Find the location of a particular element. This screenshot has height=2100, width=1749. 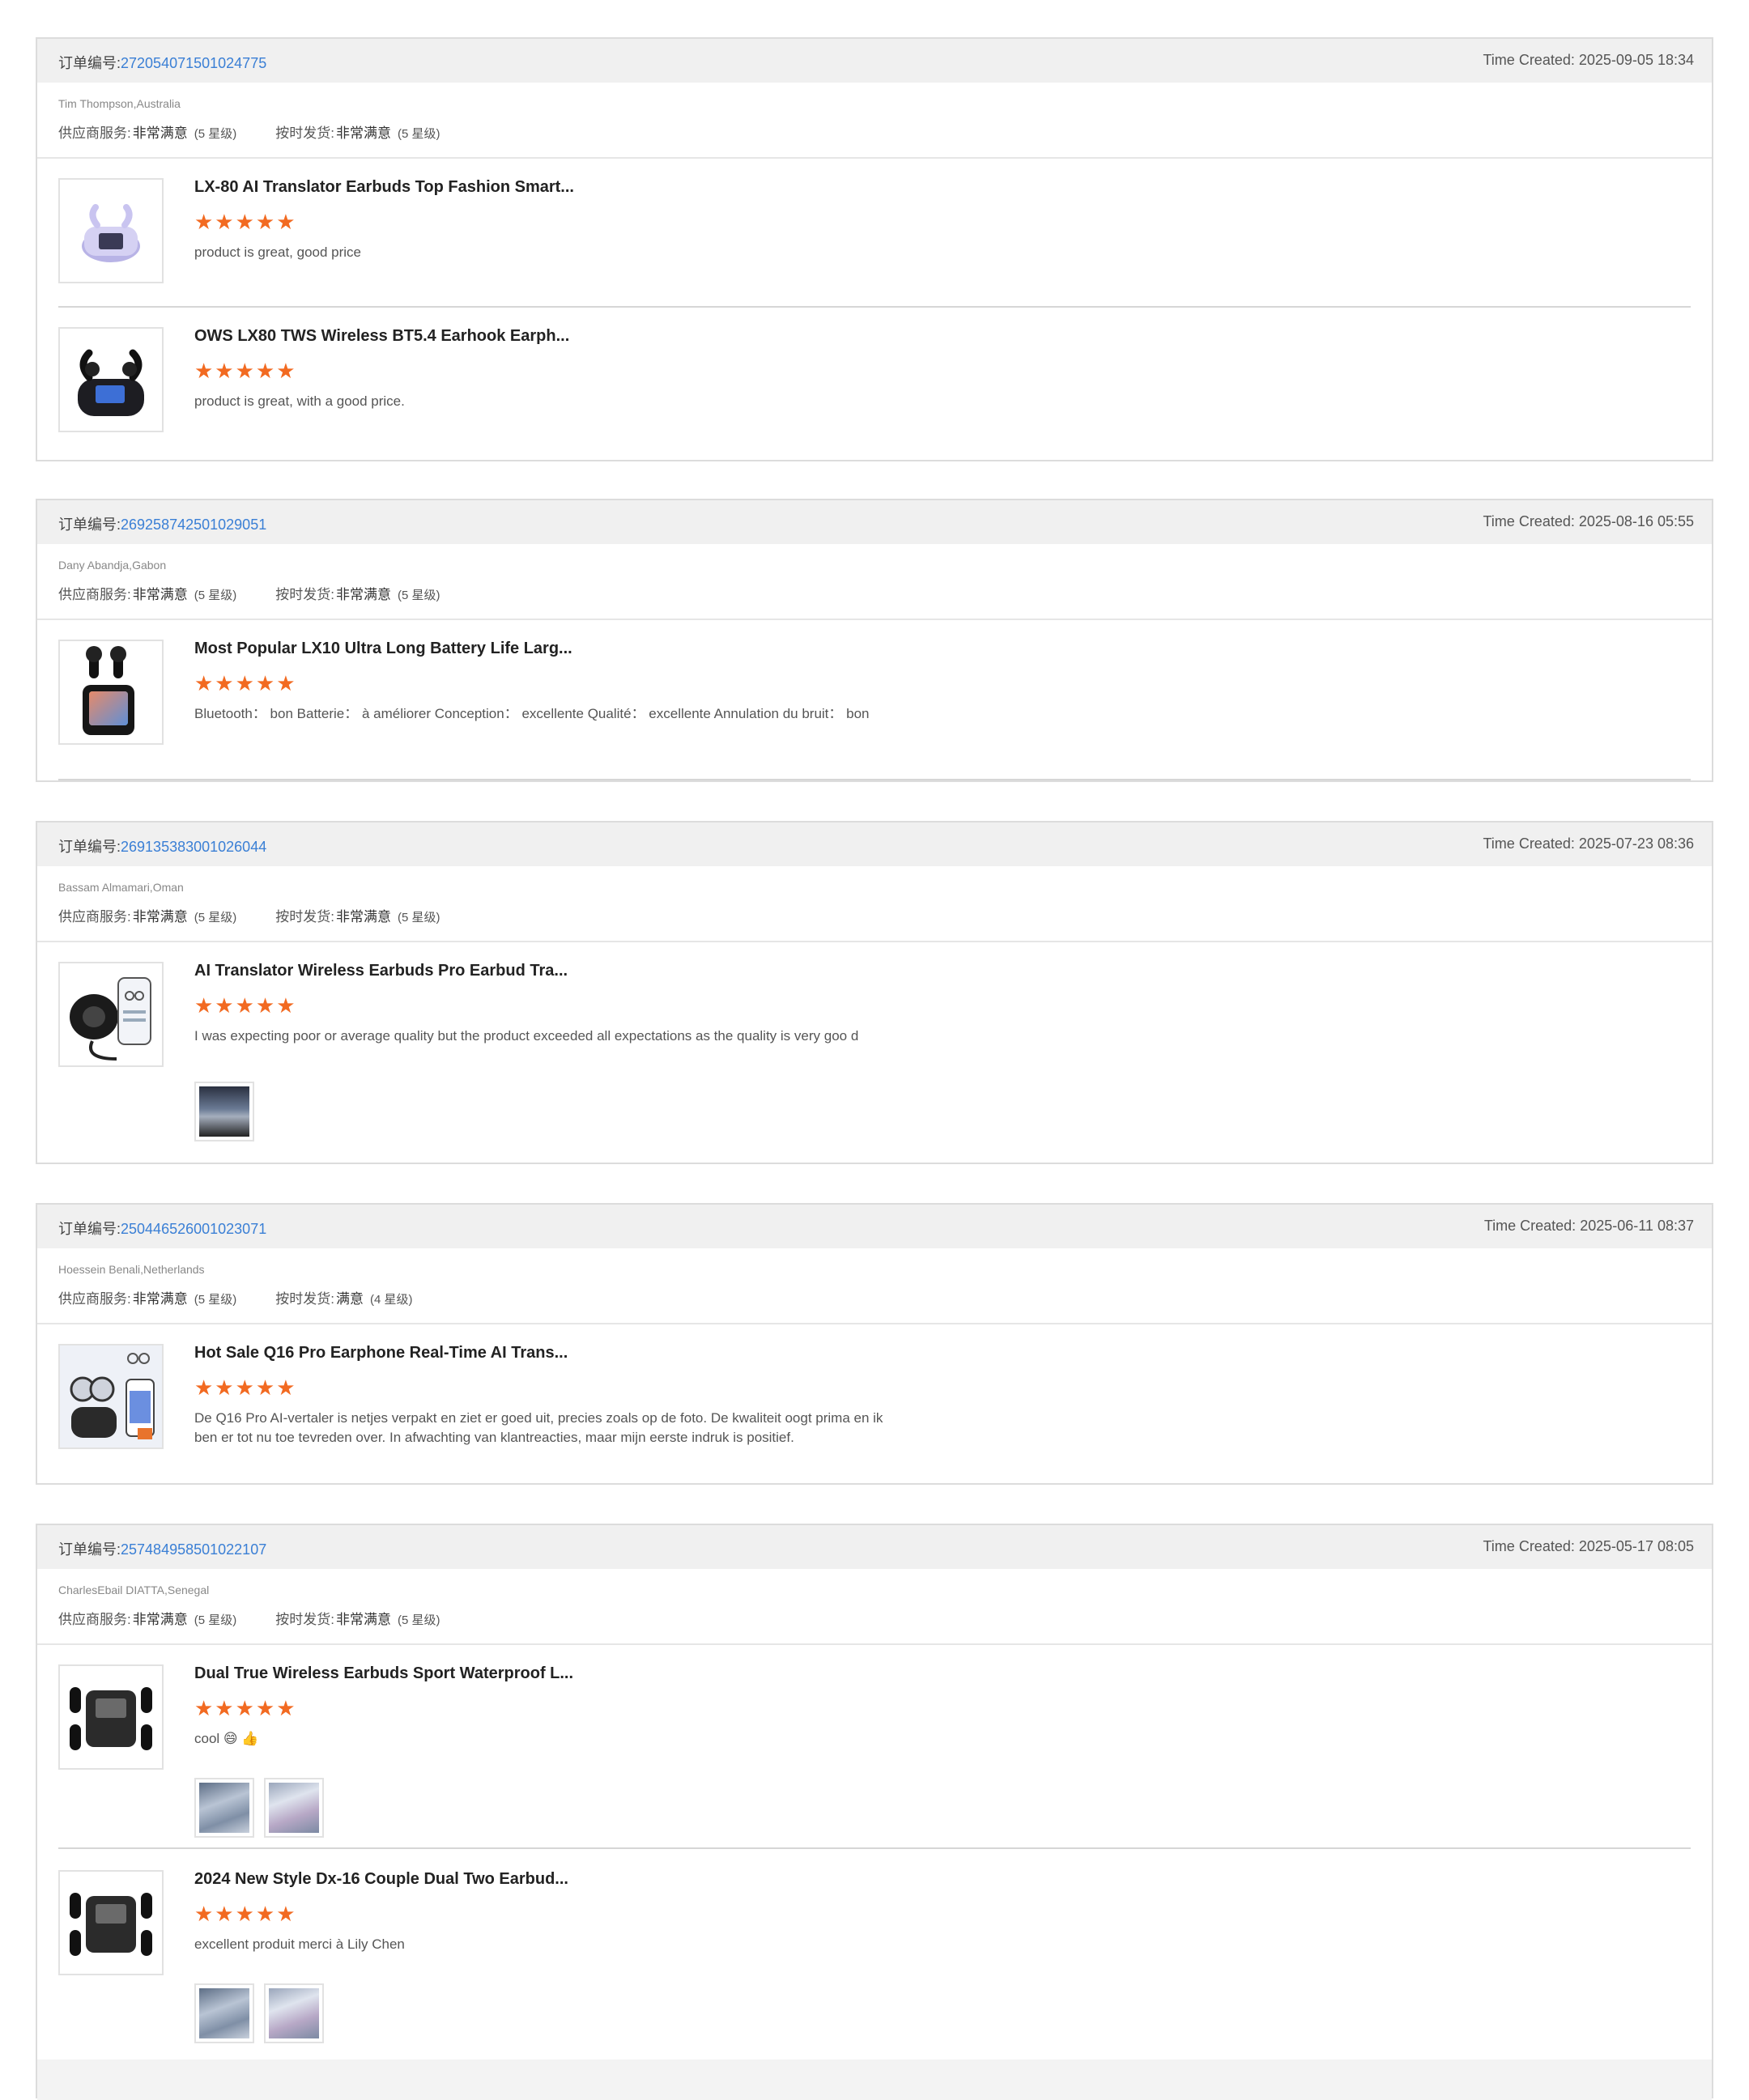

buyer-name: Hoessein Benali,Netherlands is located at coordinates (131, 1269).